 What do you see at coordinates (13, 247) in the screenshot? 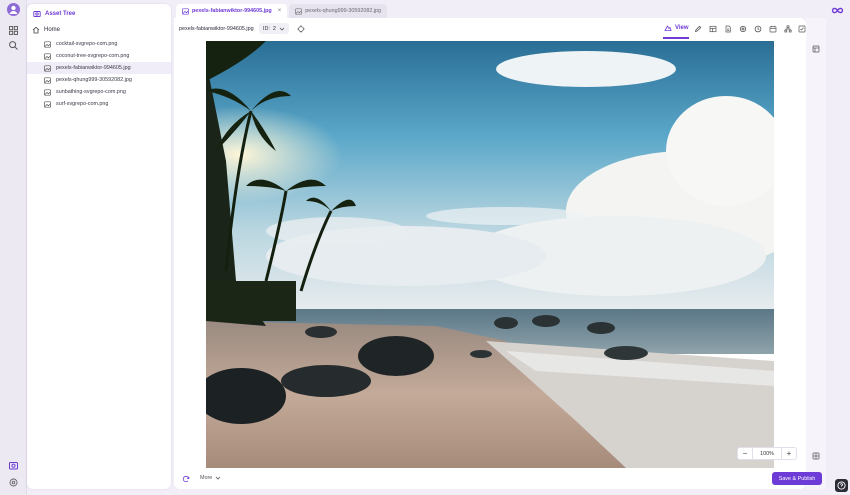
I see `left-rail` at bounding box center [13, 247].